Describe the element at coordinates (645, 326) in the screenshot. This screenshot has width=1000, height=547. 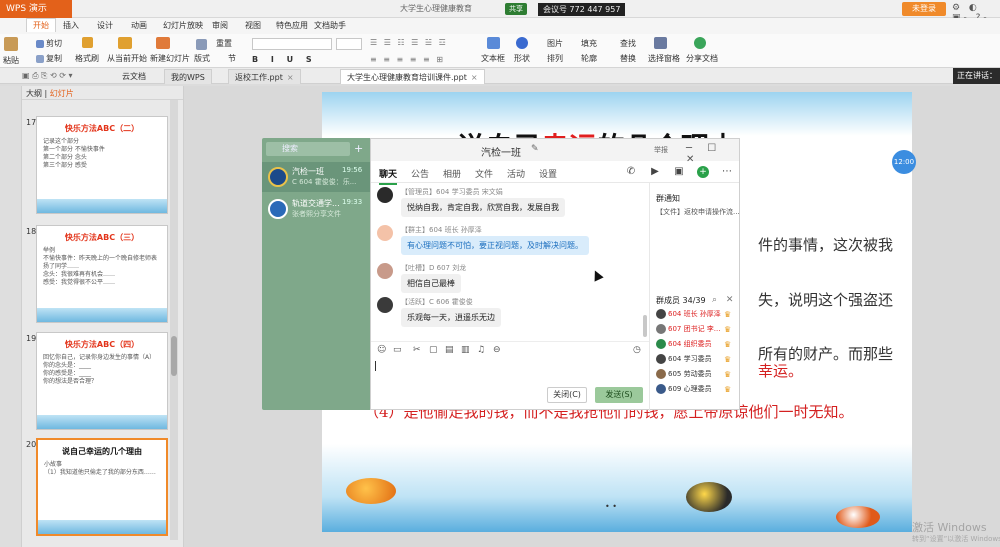
I see `message-scrollbar` at that location.